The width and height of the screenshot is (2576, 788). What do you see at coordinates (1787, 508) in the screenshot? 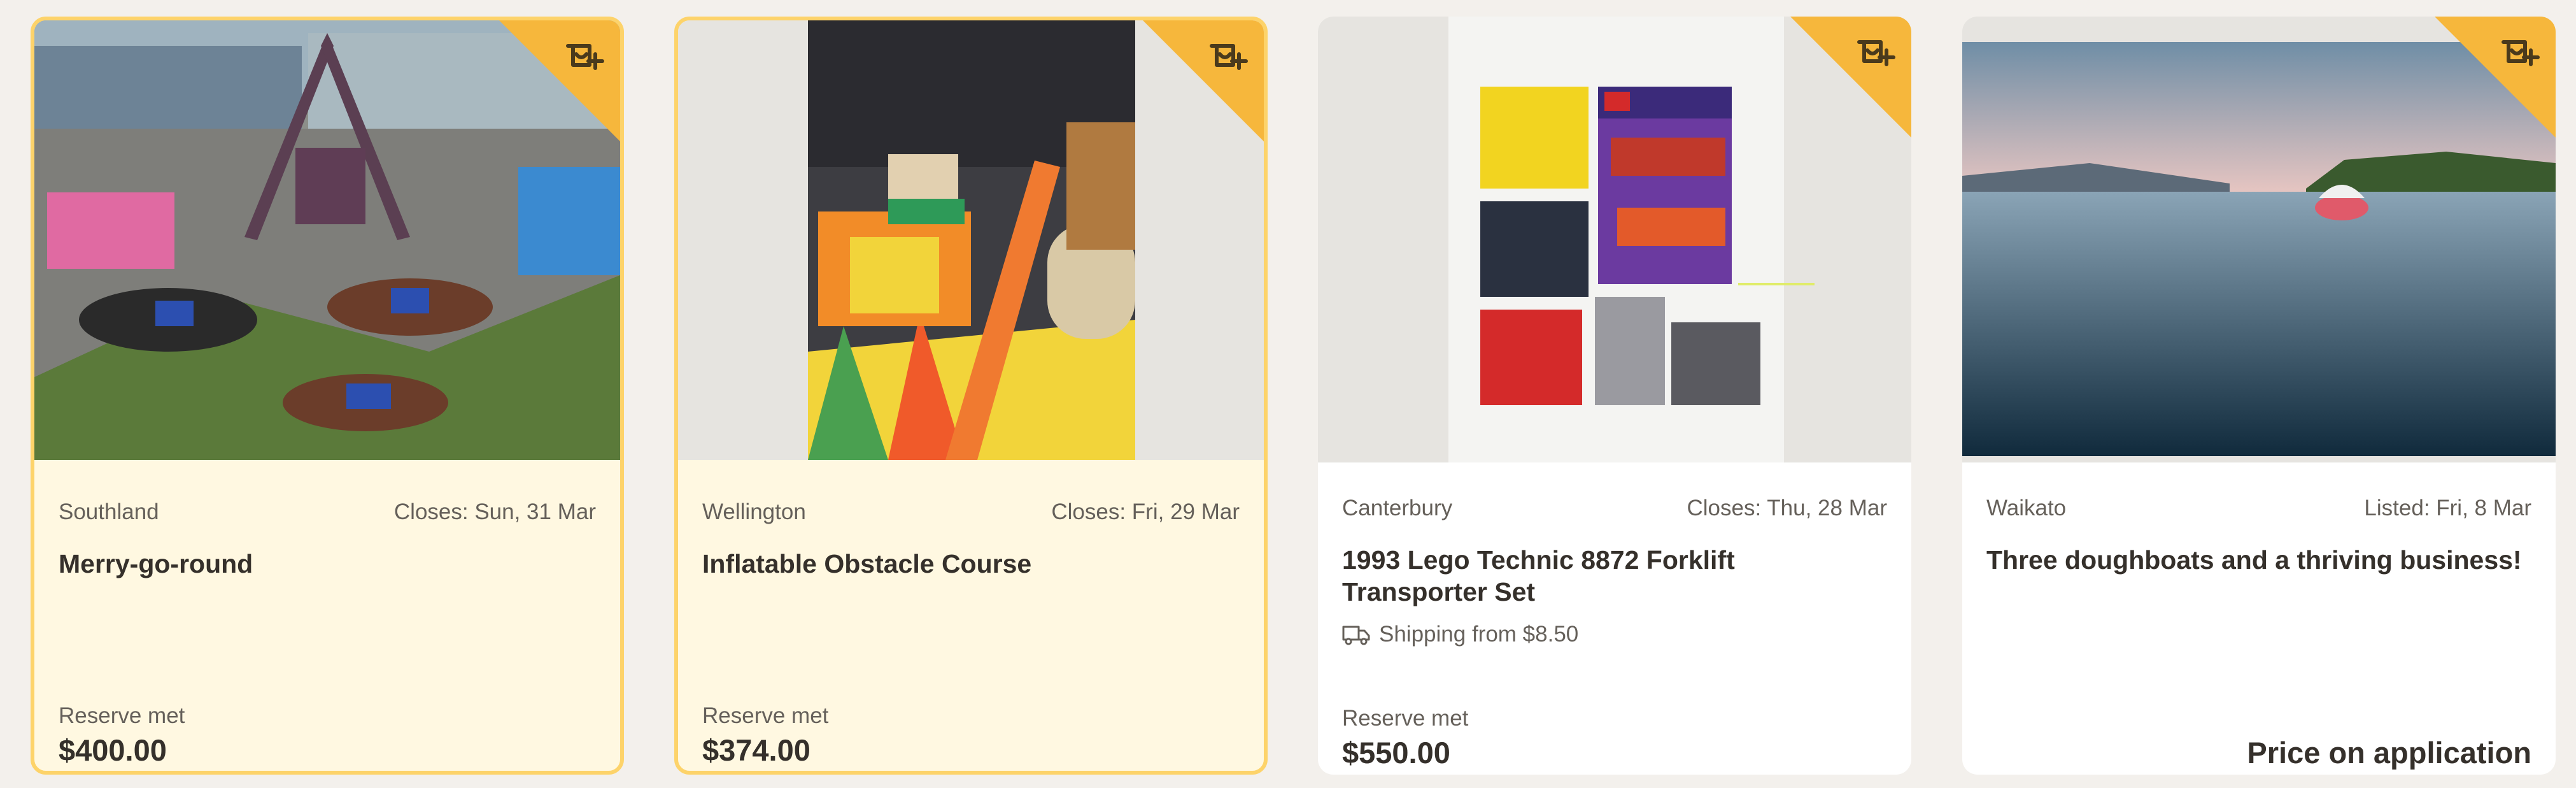
I see `listing-close-date: Closes: Thu, 28 Mar` at bounding box center [1787, 508].